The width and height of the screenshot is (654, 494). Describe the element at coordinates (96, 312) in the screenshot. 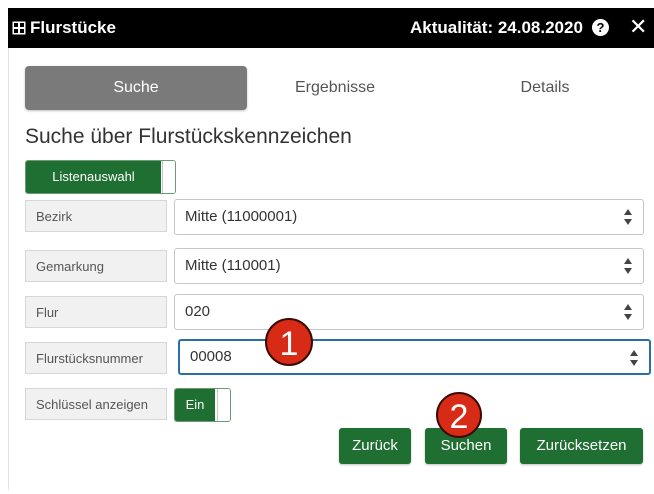

I see `flur-label: Flur` at that location.